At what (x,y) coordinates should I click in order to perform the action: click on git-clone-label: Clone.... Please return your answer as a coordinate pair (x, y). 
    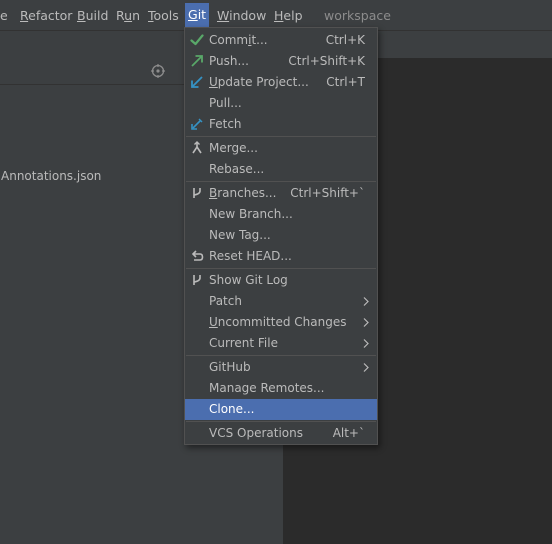
    Looking at the image, I should click on (232, 409).